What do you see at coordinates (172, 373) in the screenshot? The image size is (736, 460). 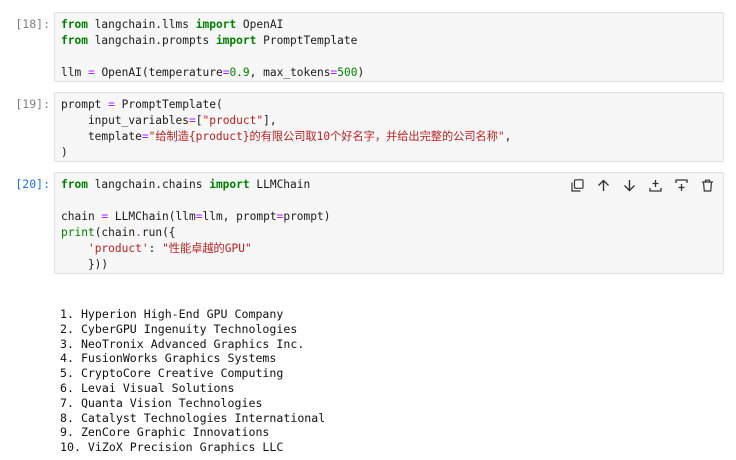 I see `output-line: 5. CryptoCore Creative Computing` at bounding box center [172, 373].